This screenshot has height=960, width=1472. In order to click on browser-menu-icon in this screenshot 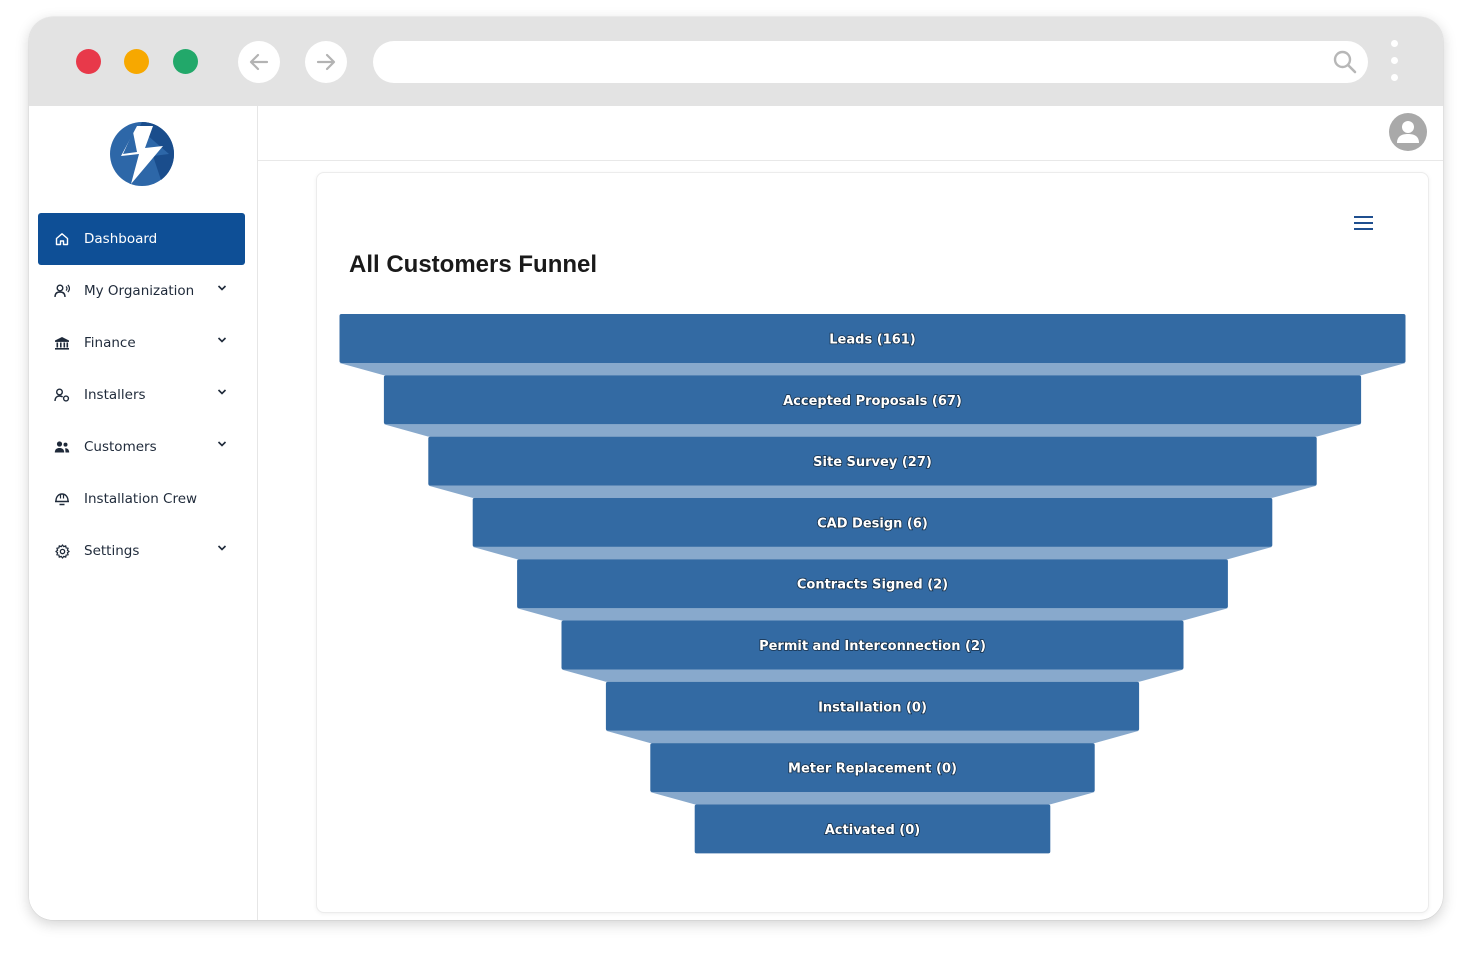, I will do `click(1395, 65)`.